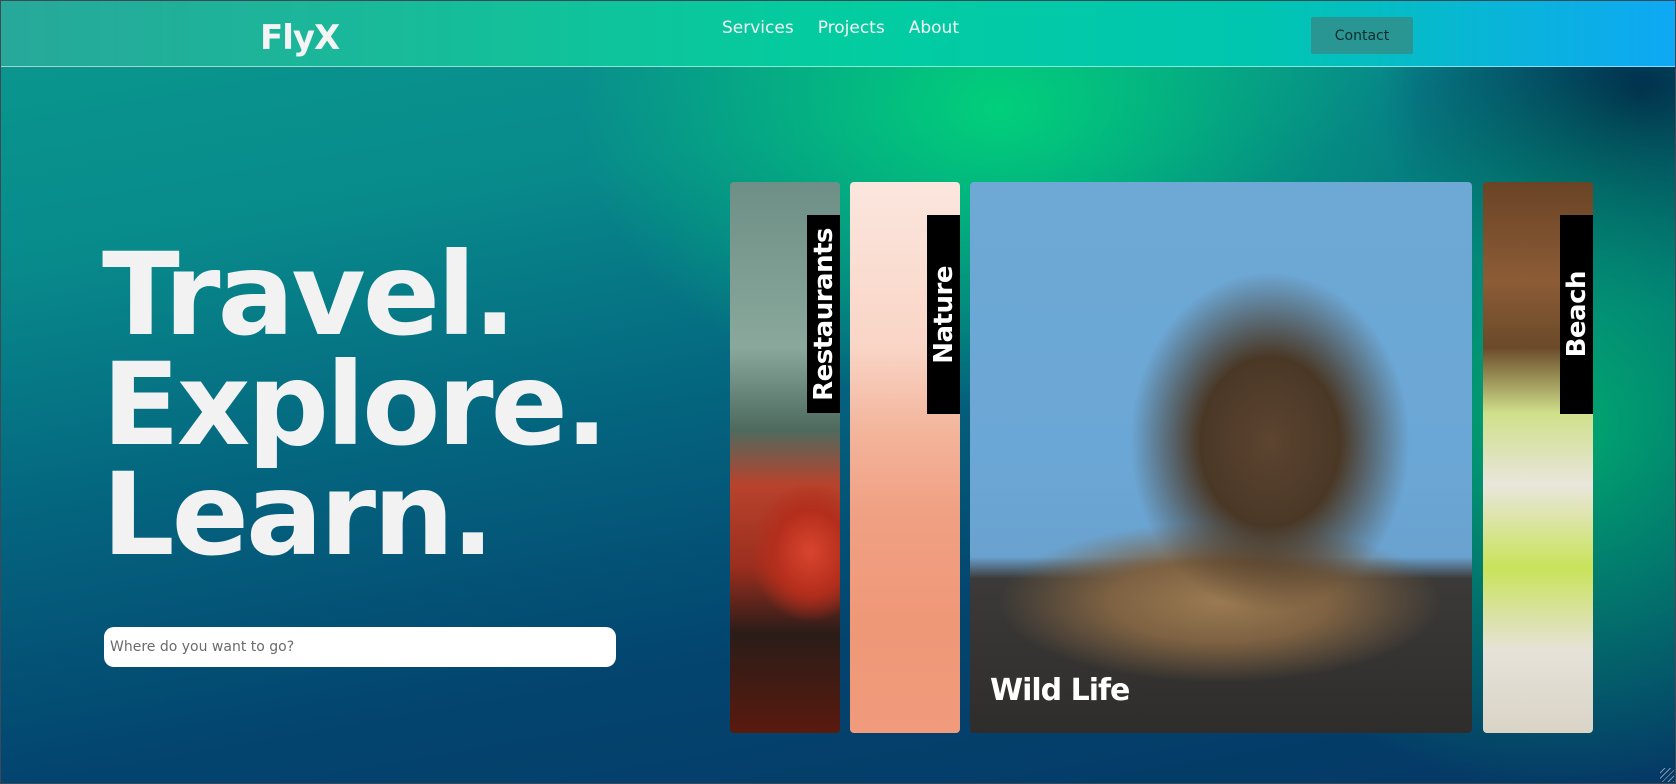 This screenshot has width=1676, height=784. What do you see at coordinates (300, 38) in the screenshot?
I see `logo: FlyX` at bounding box center [300, 38].